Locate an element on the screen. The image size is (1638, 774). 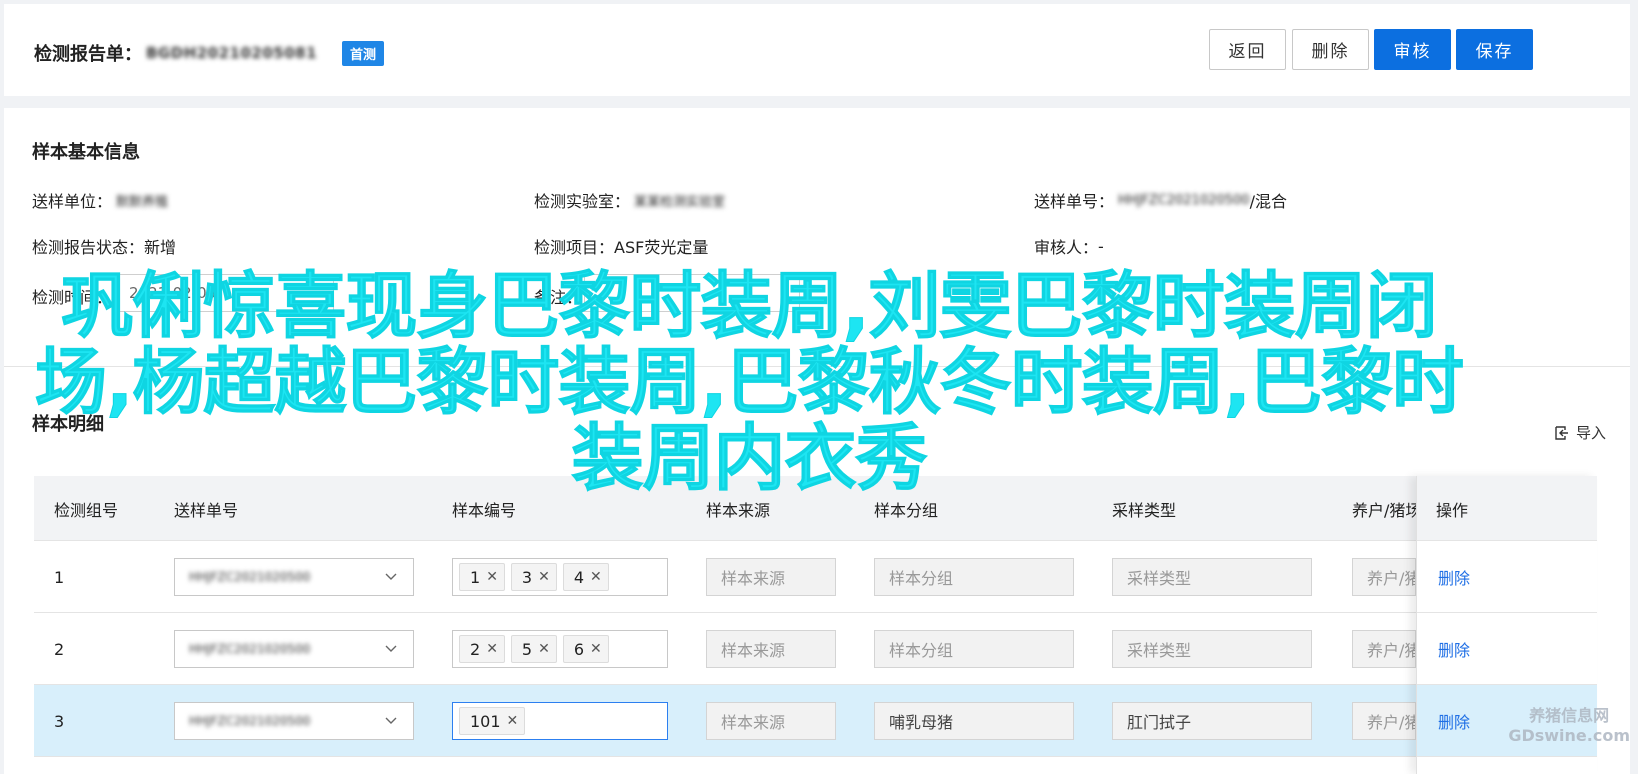
col-sampling-type: 采样类型 is located at coordinates (1144, 510).